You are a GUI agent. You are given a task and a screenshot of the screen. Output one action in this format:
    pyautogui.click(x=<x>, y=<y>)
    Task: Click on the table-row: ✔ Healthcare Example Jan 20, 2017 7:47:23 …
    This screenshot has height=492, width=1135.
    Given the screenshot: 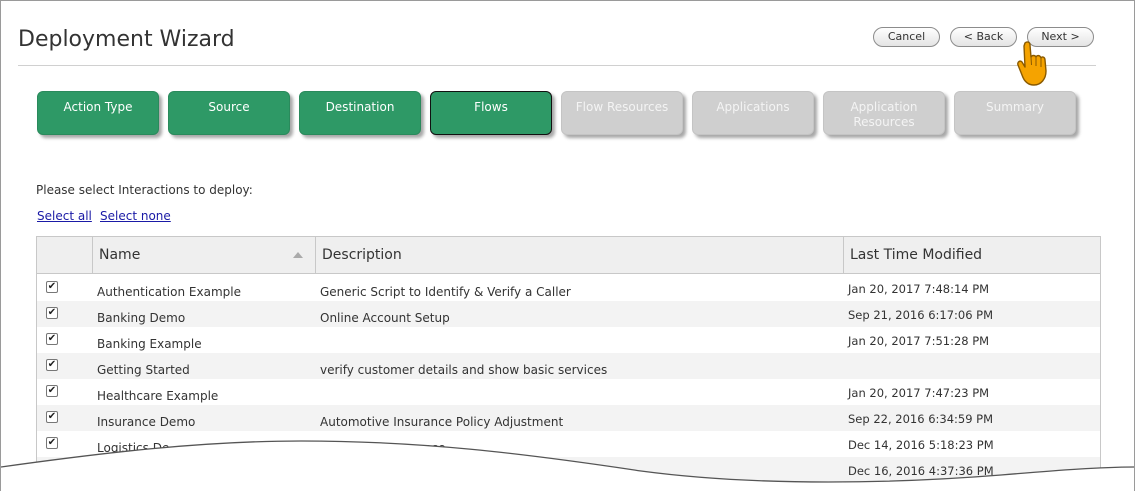 What is the action you would take?
    pyautogui.click(x=568, y=392)
    